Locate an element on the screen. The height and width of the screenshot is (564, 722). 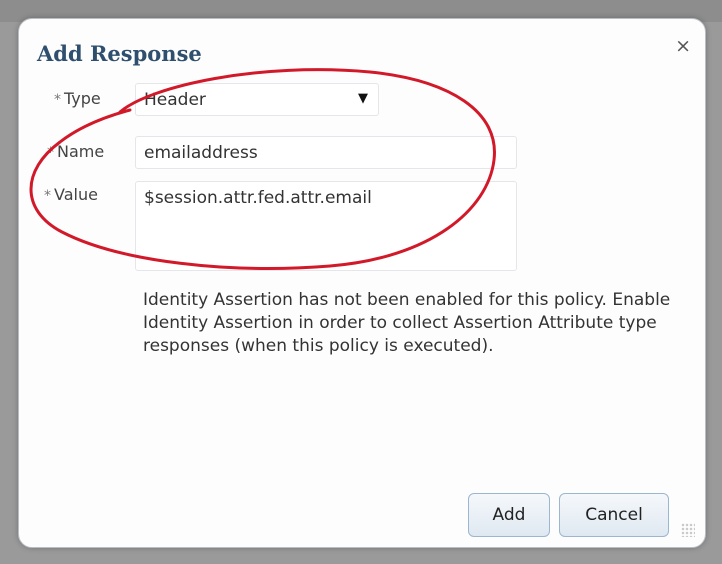
value-label-row: * Value is located at coordinates (71, 194).